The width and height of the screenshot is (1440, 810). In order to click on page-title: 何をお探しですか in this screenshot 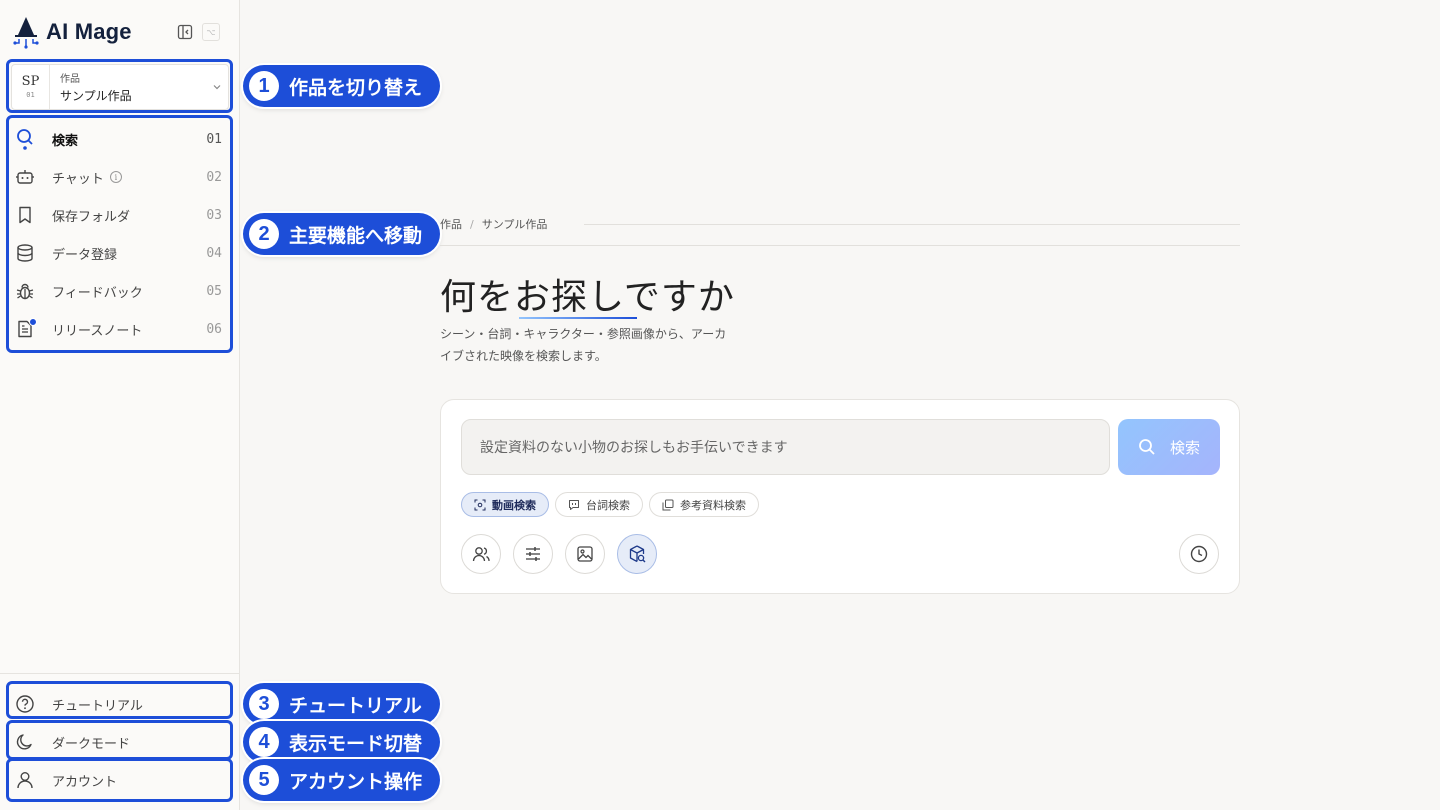, I will do `click(587, 297)`.